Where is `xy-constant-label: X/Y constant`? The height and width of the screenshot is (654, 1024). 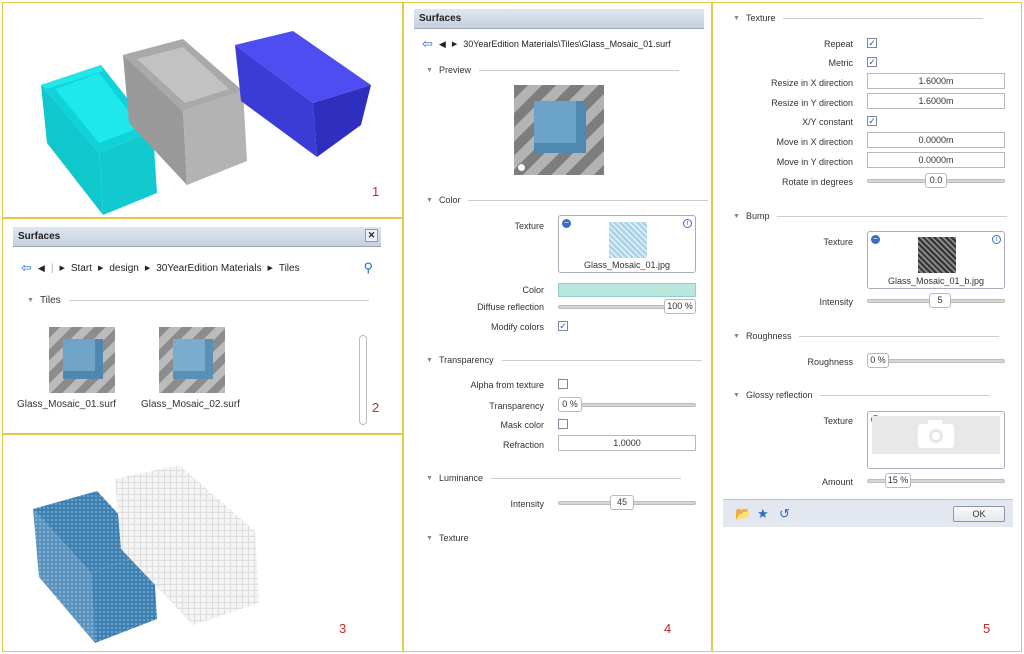 xy-constant-label: X/Y constant is located at coordinates (827, 122).